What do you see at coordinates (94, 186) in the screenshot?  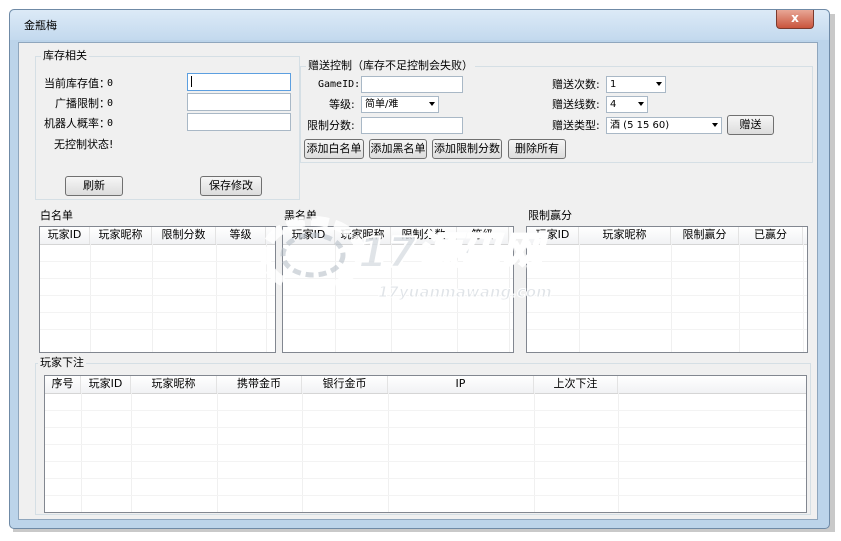 I see `refresh-button: 刷新` at bounding box center [94, 186].